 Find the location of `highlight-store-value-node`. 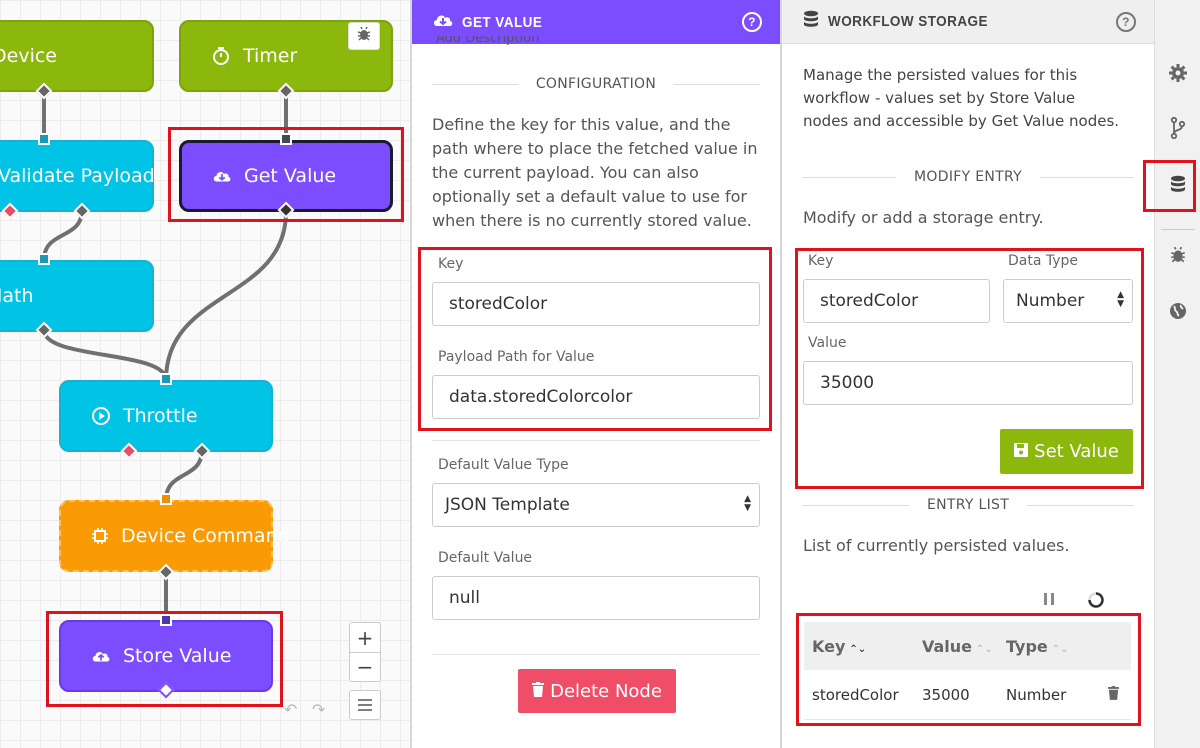

highlight-store-value-node is located at coordinates (164, 659).